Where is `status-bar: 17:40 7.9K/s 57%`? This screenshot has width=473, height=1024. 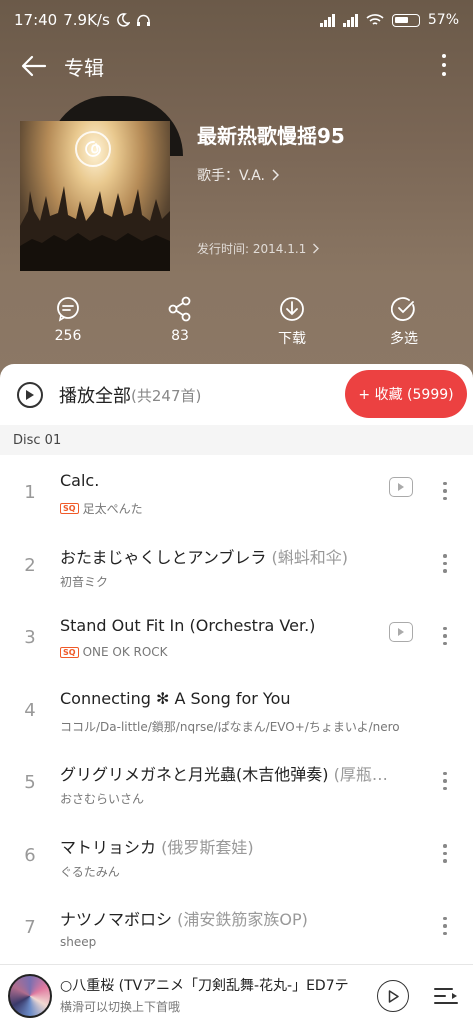 status-bar: 17:40 7.9K/s 57% is located at coordinates (236, 20).